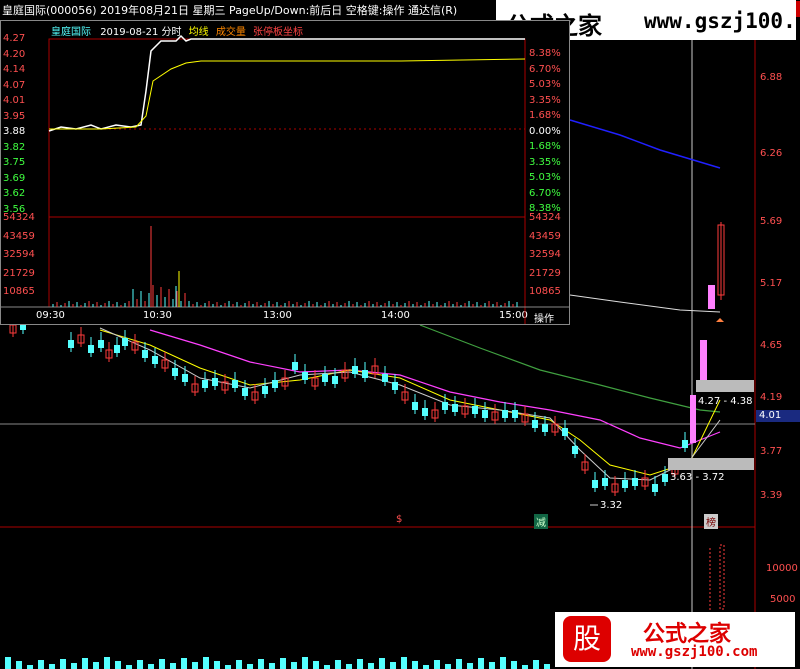  Describe the element at coordinates (778, 416) in the screenshot. I see `current-price-tag: 4.01` at that location.